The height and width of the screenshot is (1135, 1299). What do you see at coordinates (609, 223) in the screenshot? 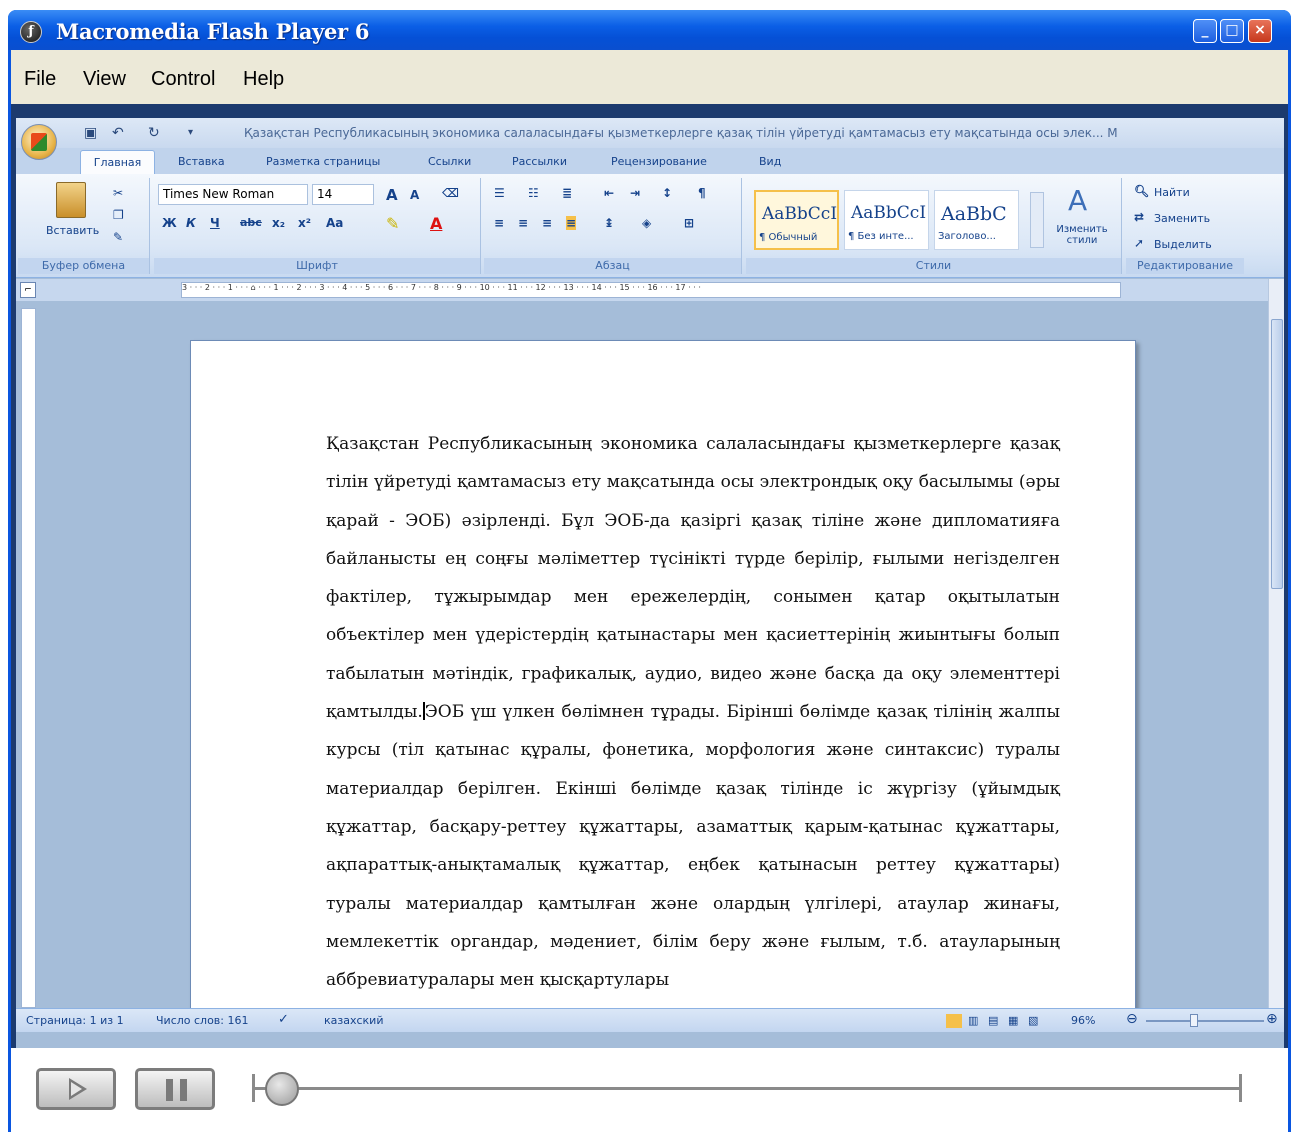
I see `line-spacing-icon: ↨` at bounding box center [609, 223].